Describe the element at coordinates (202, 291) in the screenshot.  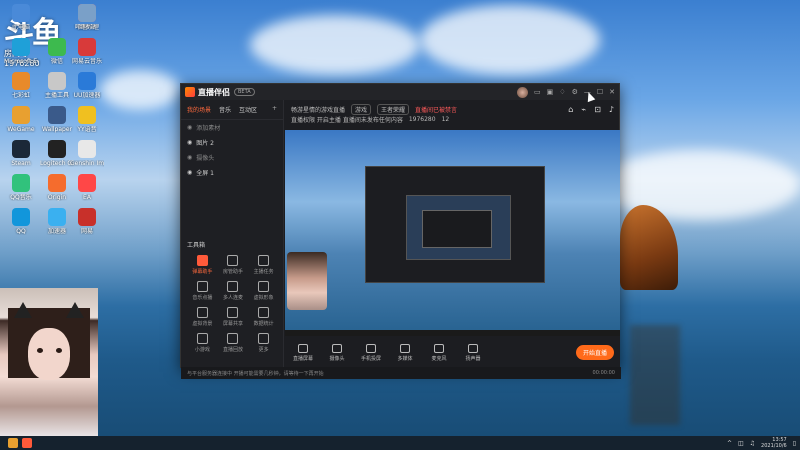
I see `toolbox-item: 音乐点播` at that location.